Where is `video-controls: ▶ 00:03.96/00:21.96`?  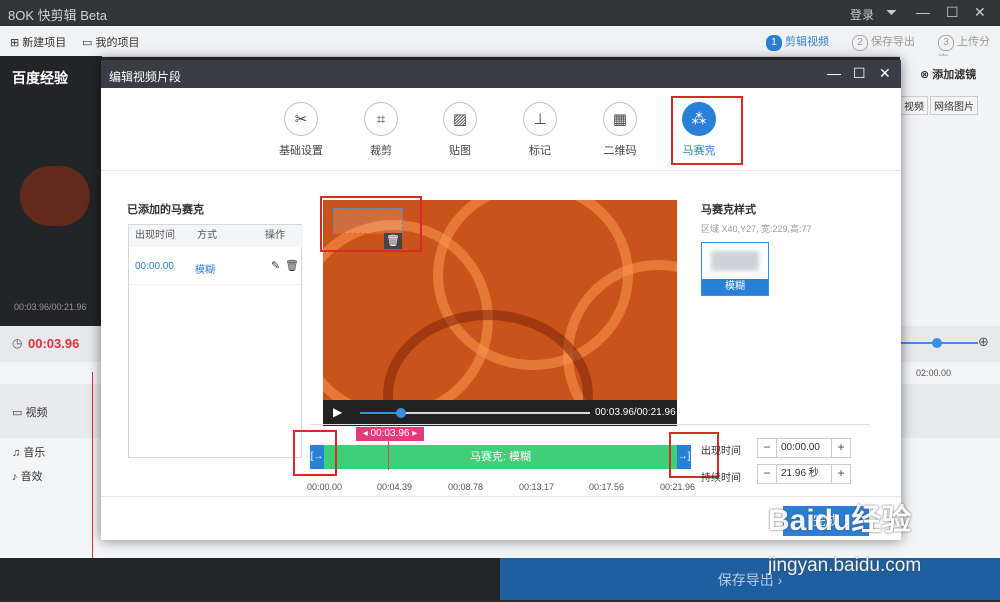 video-controls: ▶ 00:03.96/00:21.96 is located at coordinates (500, 413).